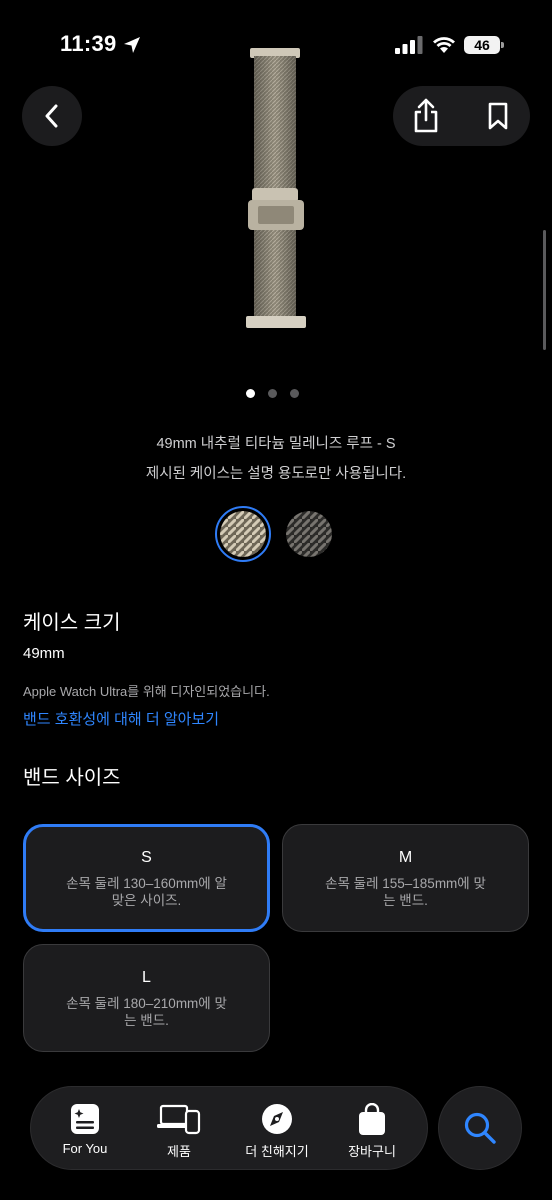 Image resolution: width=552 pixels, height=1200 pixels. What do you see at coordinates (405, 892) in the screenshot?
I see `band-size-description: 손목 둘레 155–185mm에 맞는 밴드.` at bounding box center [405, 892].